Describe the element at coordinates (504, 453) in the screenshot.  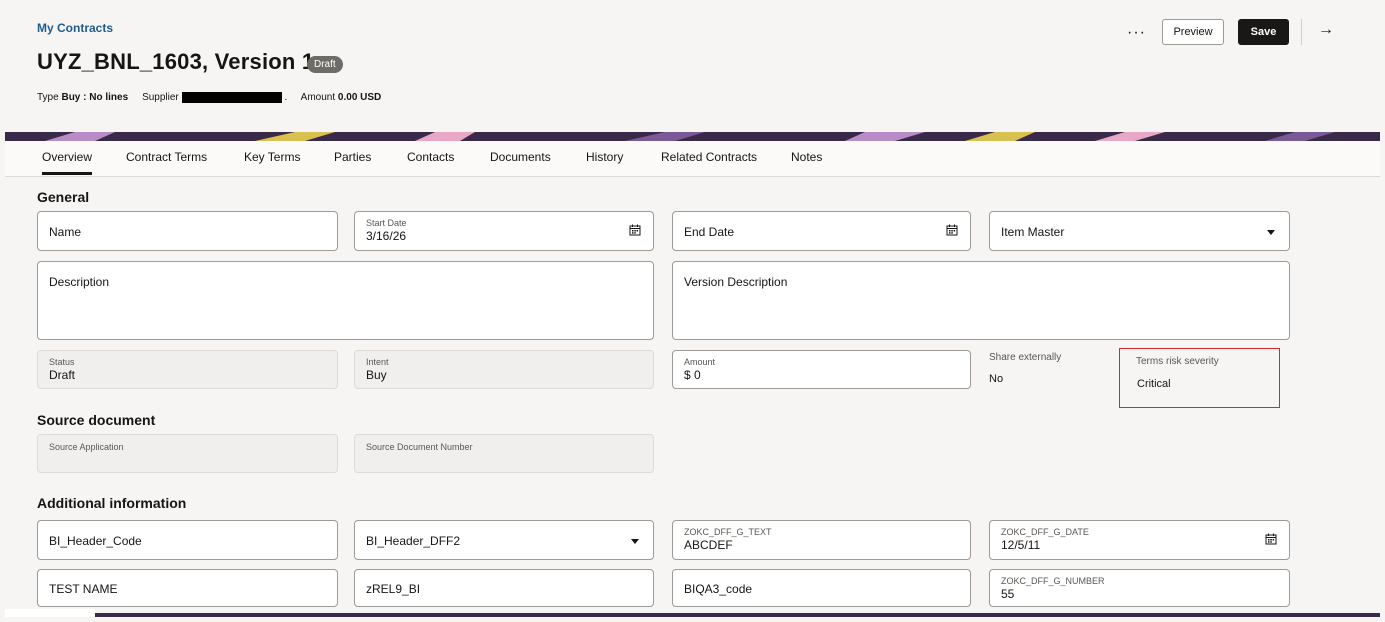
I see `source-document-number-field: Source Document Number` at that location.